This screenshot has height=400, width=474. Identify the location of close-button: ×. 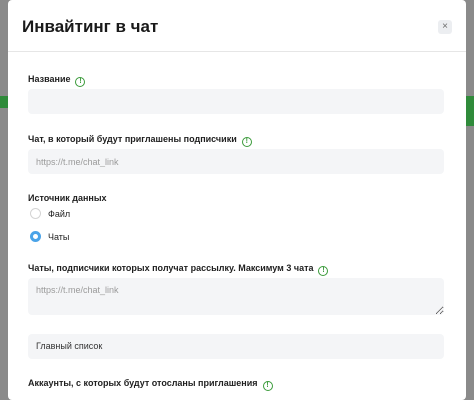
(445, 27).